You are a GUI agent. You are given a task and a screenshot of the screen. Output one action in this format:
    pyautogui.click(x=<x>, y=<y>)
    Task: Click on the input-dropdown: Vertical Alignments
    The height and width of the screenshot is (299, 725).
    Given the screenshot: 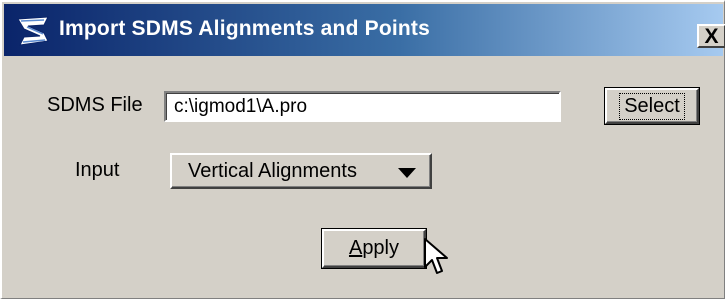 What is the action you would take?
    pyautogui.click(x=301, y=171)
    